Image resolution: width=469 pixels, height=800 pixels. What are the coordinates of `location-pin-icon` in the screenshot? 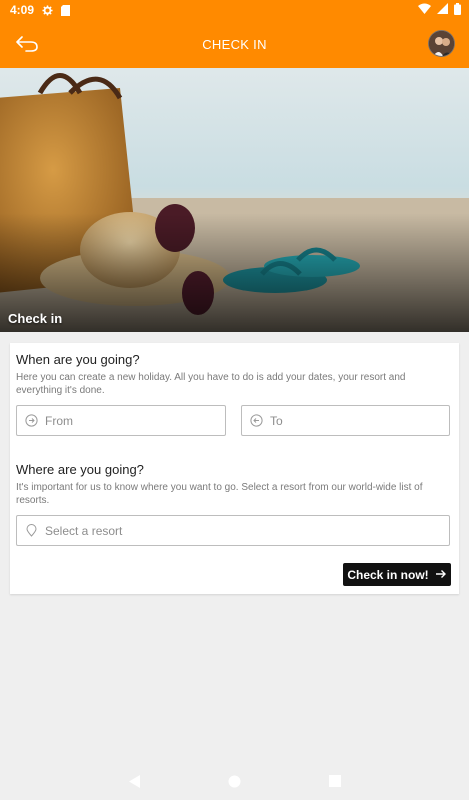 It's located at (31, 530).